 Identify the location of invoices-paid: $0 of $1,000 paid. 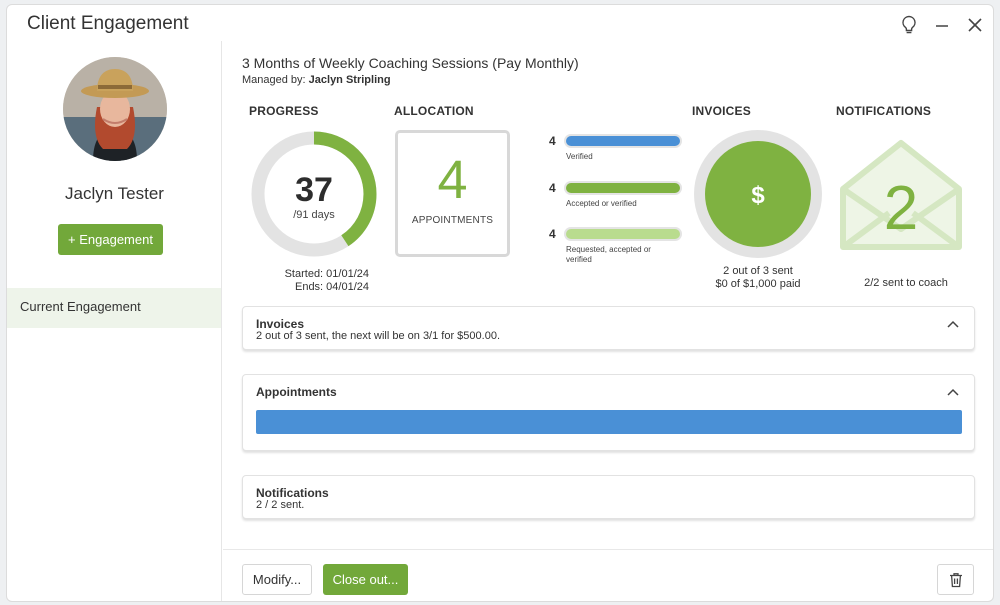
(758, 284).